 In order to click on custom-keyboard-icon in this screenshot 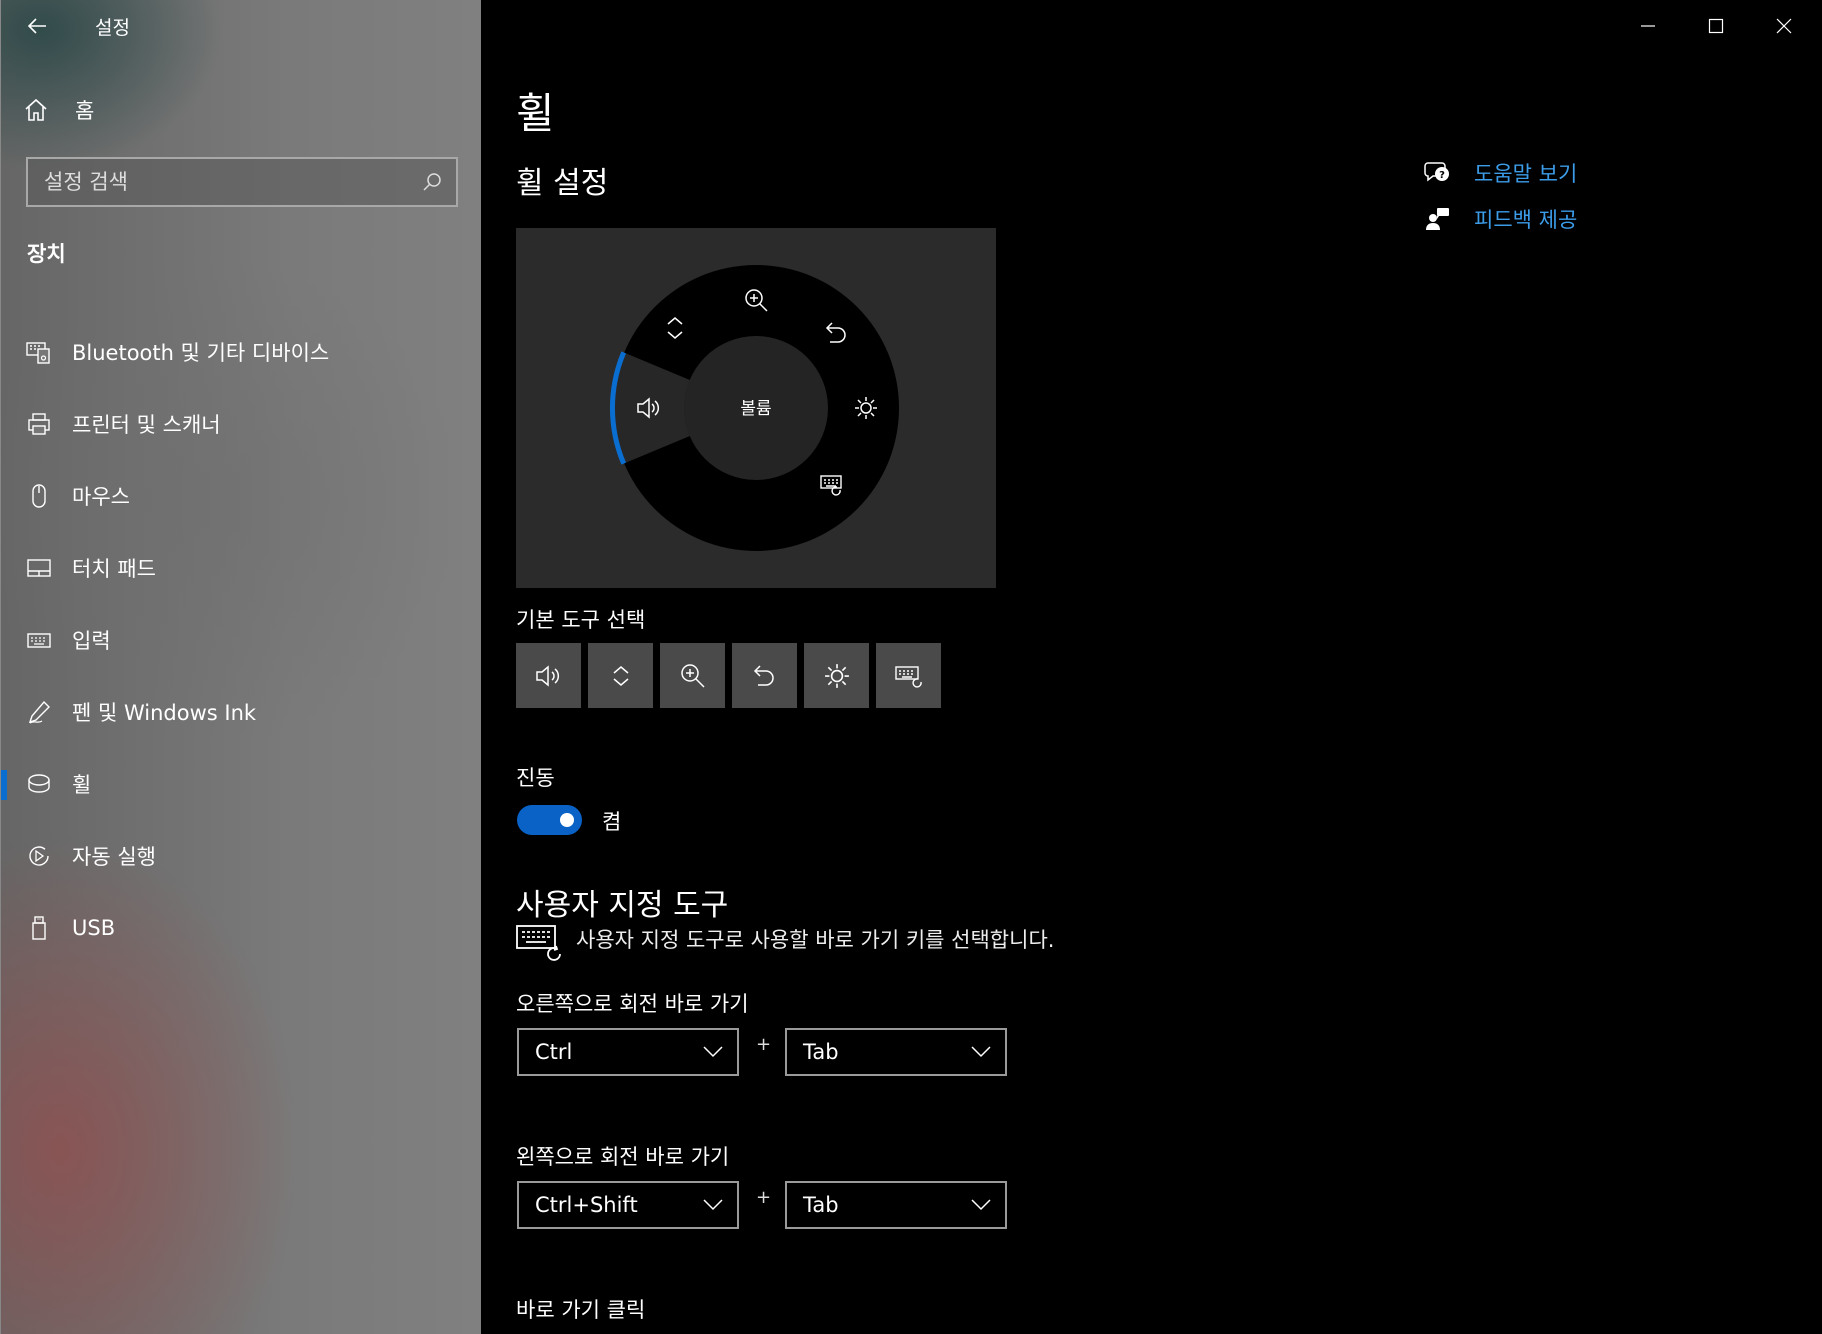, I will do `click(908, 676)`.